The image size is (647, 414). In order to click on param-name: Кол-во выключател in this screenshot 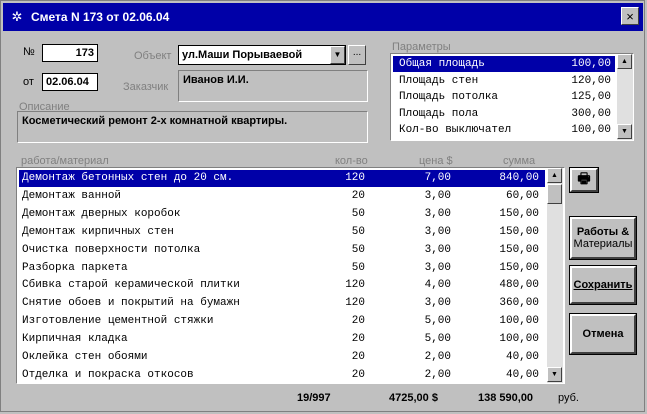, I will do `click(455, 130)`.